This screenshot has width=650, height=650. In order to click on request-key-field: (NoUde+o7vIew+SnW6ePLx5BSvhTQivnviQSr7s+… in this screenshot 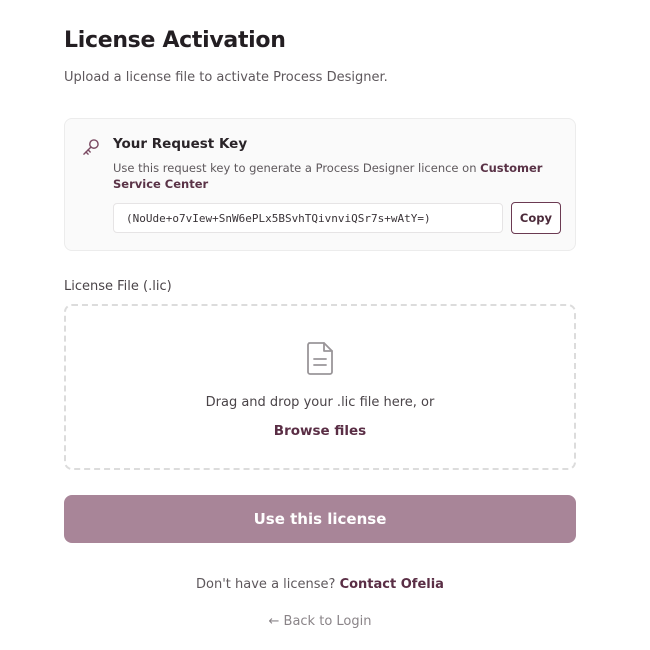, I will do `click(308, 218)`.